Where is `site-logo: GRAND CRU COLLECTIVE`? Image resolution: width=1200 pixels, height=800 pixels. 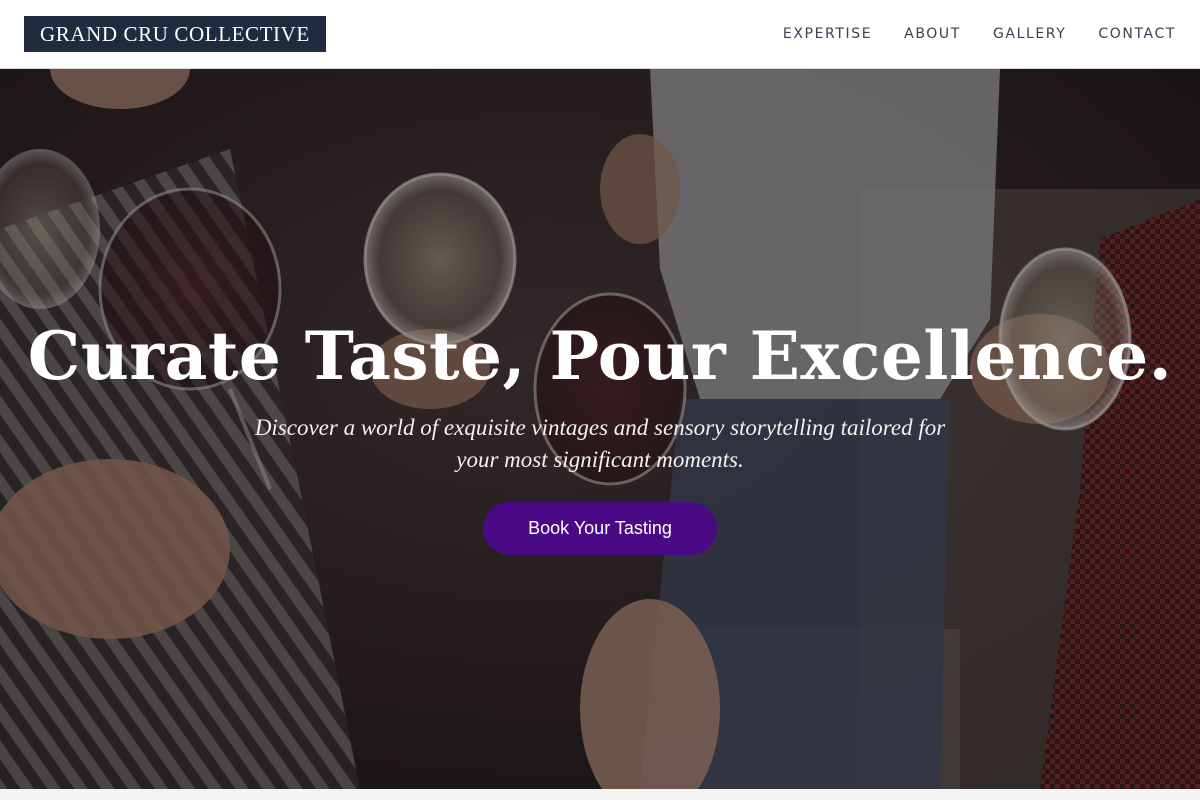 site-logo: GRAND CRU COLLECTIVE is located at coordinates (175, 34).